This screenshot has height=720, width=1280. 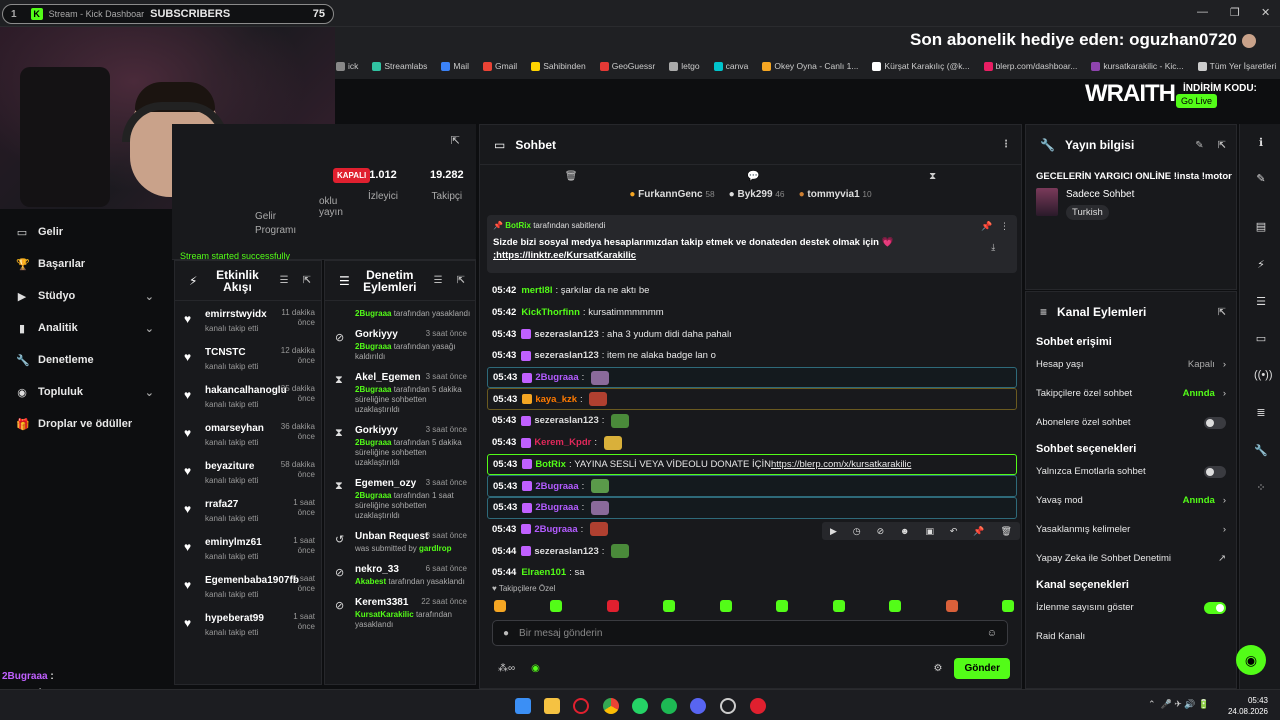 I want to click on trash-icon: 🗑, so click(x=571, y=176).